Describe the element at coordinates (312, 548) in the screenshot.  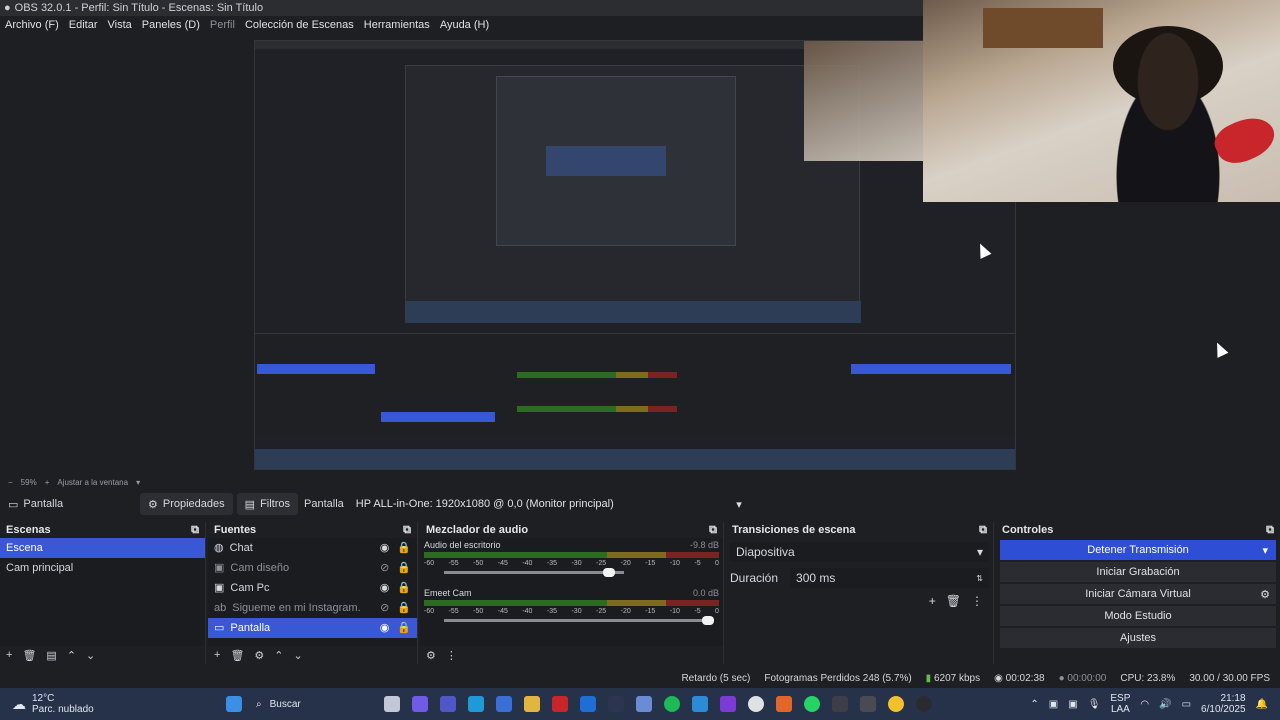
I see `source-item-chat: ◍ Chat ◉ 🔒` at that location.